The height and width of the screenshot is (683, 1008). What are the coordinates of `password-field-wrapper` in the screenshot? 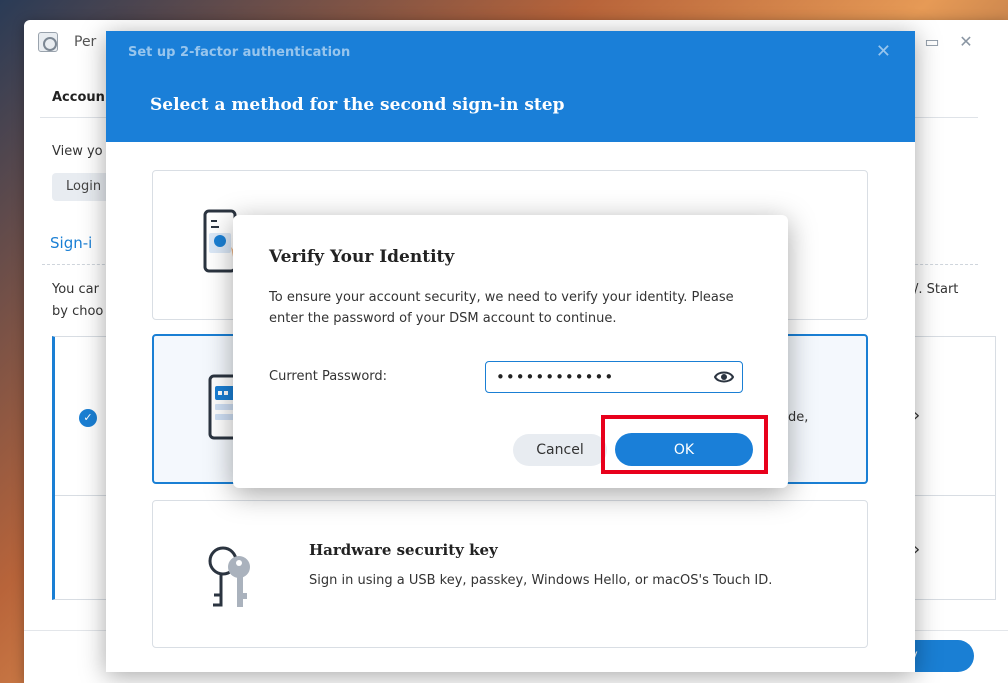 It's located at (614, 377).